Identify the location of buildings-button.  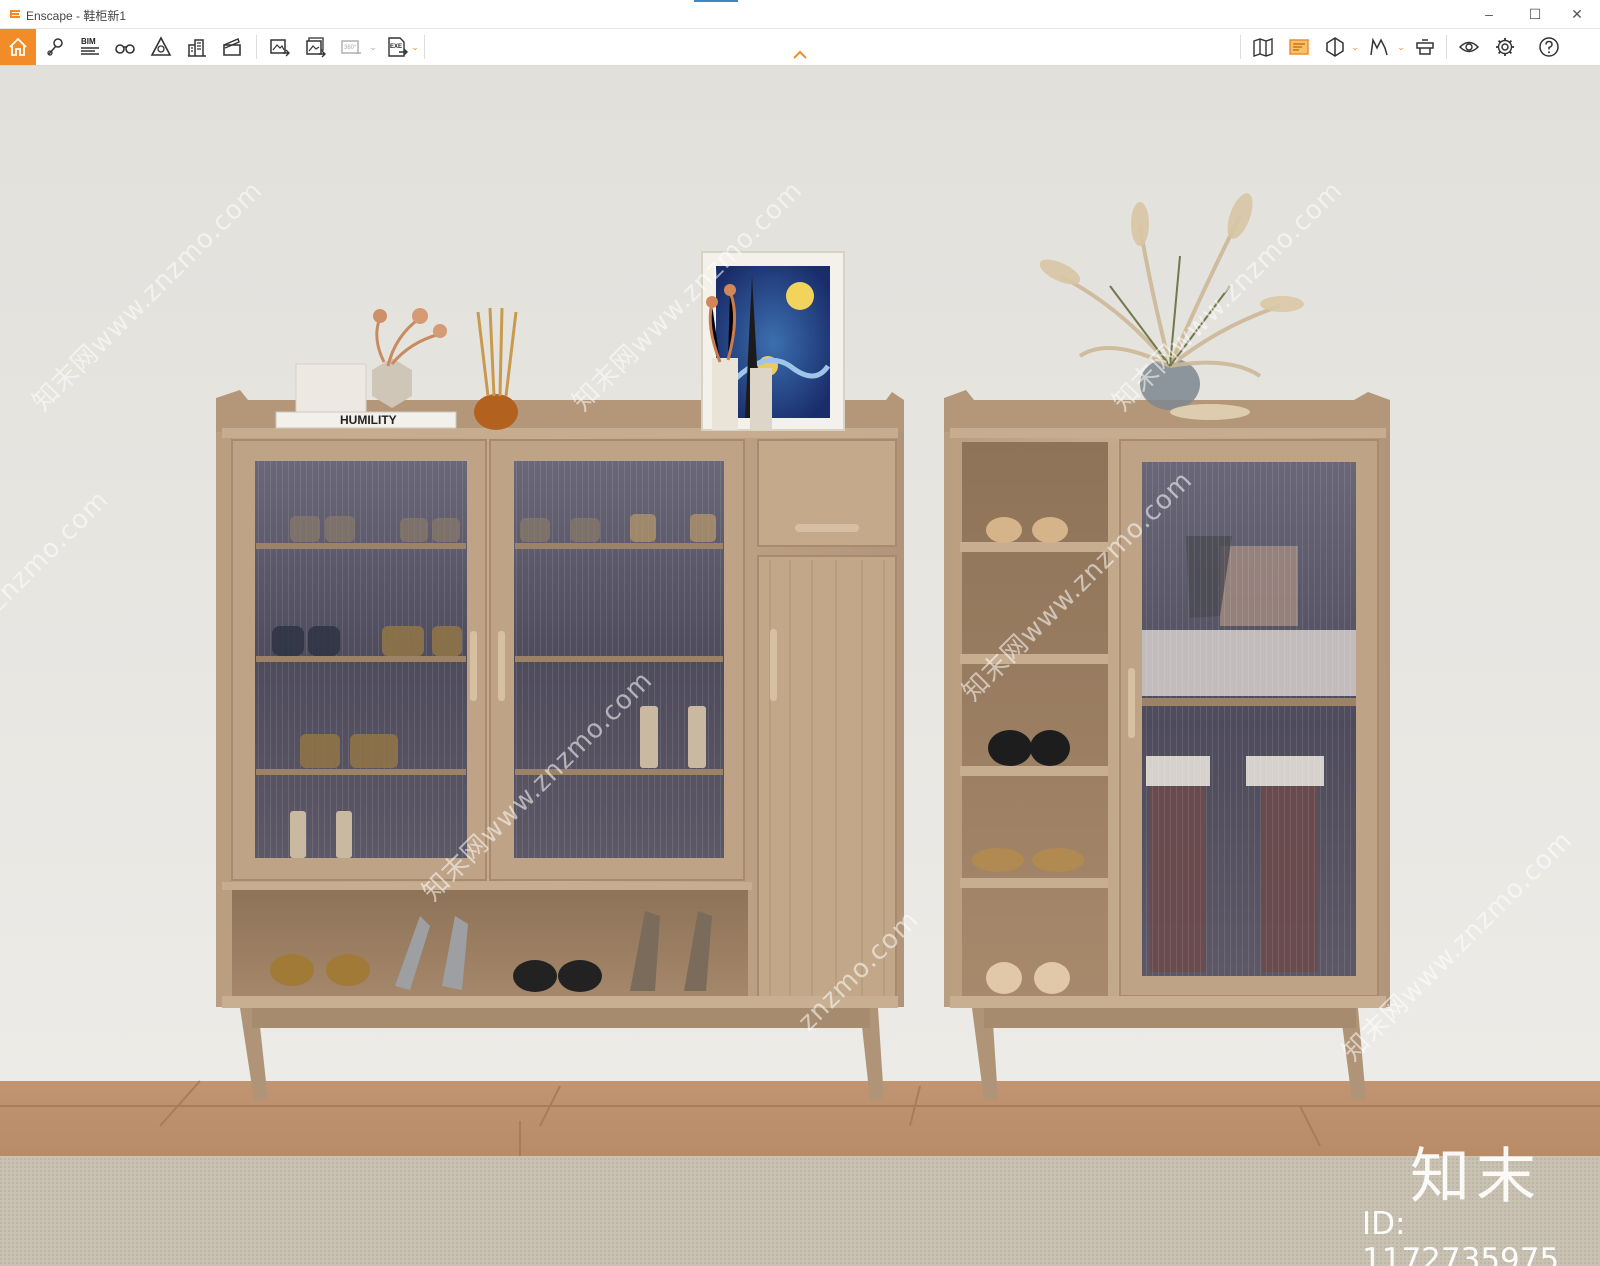
(197, 47).